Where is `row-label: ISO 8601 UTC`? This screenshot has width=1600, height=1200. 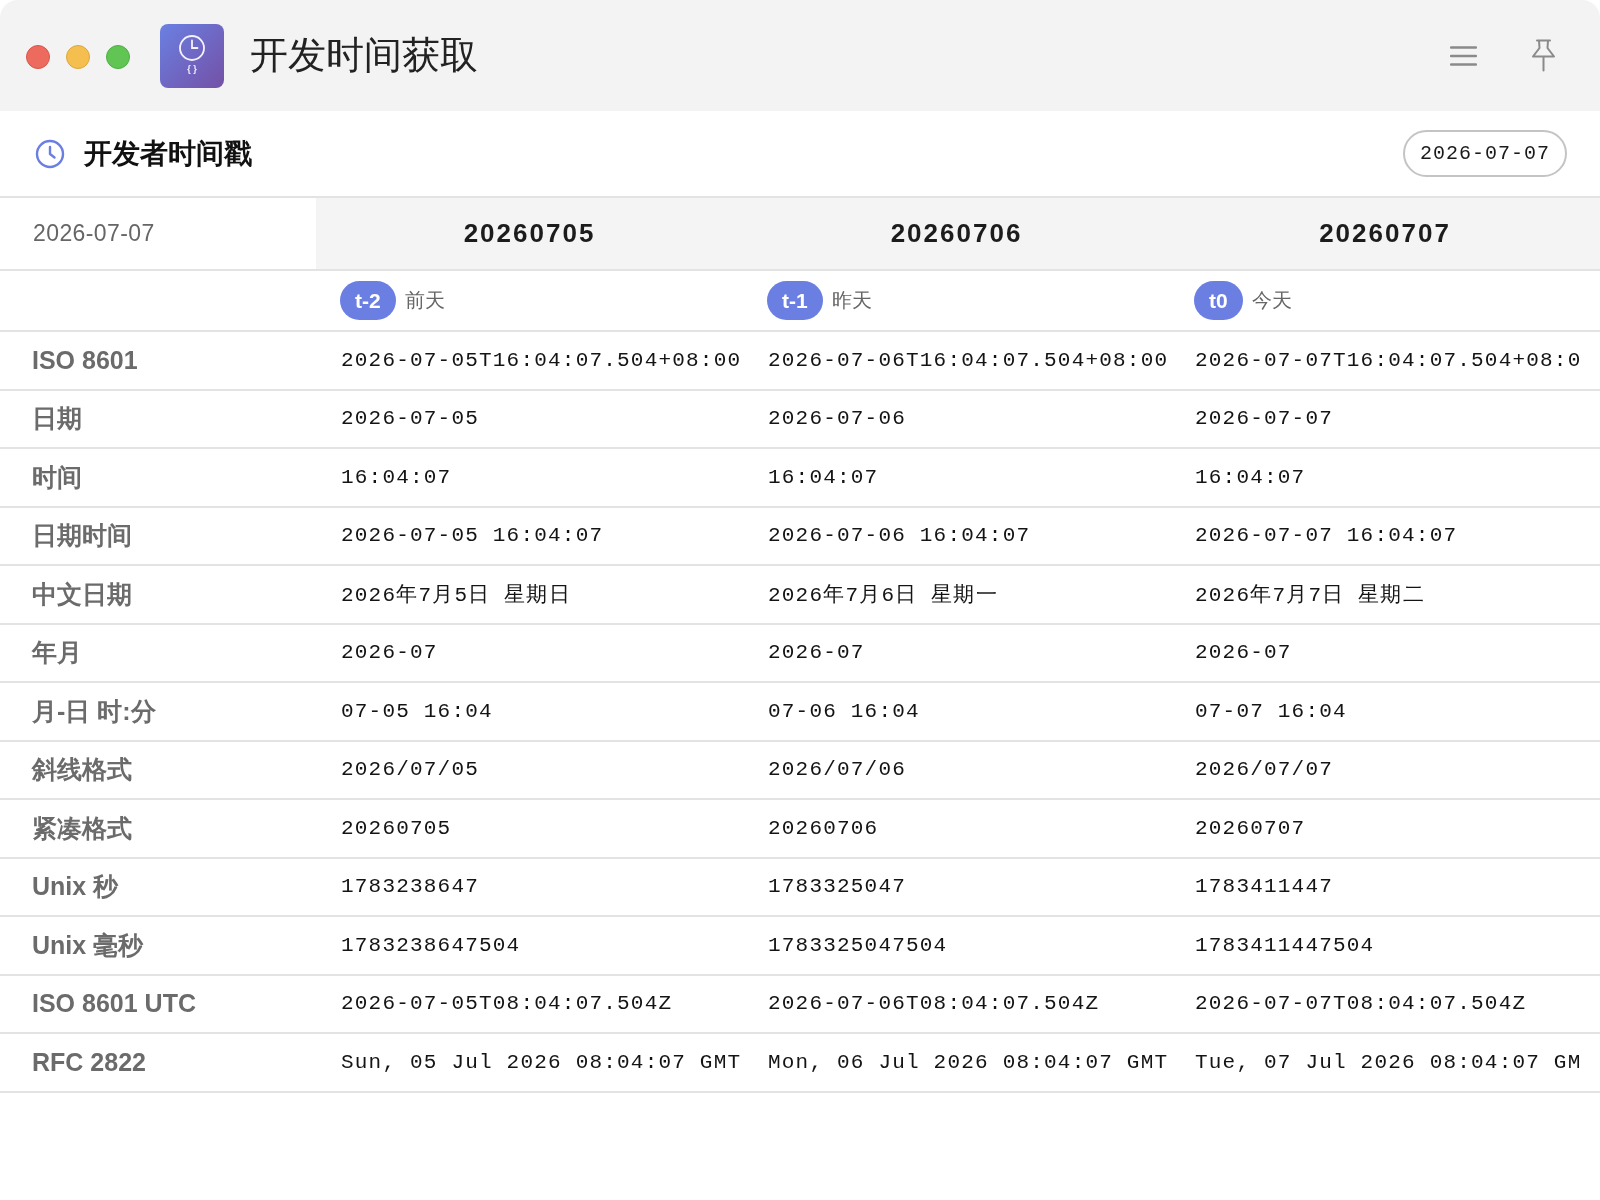
row-label: ISO 8601 UTC is located at coordinates (114, 1004).